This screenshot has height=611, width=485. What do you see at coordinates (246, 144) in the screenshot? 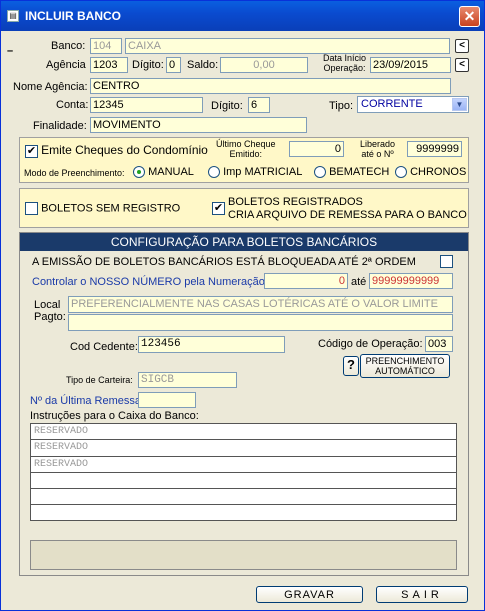
I see `ultimo-cheque-label-line1: Último Cheque` at bounding box center [246, 144].